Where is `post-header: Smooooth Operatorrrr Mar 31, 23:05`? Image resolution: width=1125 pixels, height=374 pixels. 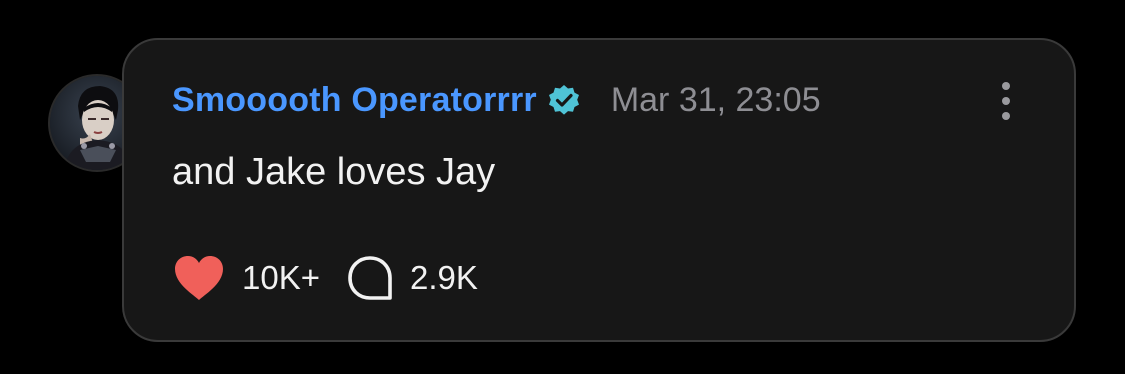
post-header: Smooooth Operatorrrr Mar 31, 23:05 is located at coordinates (496, 100).